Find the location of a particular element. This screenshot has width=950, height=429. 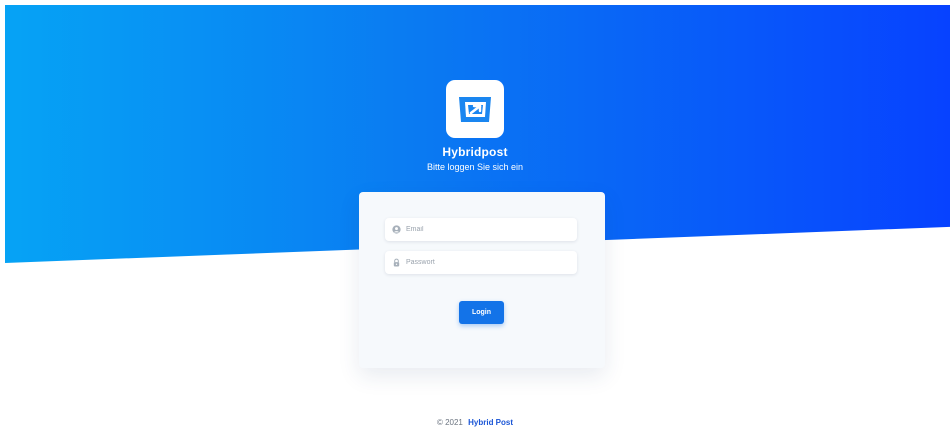

brand-name: Hybridpost is located at coordinates (475, 152).